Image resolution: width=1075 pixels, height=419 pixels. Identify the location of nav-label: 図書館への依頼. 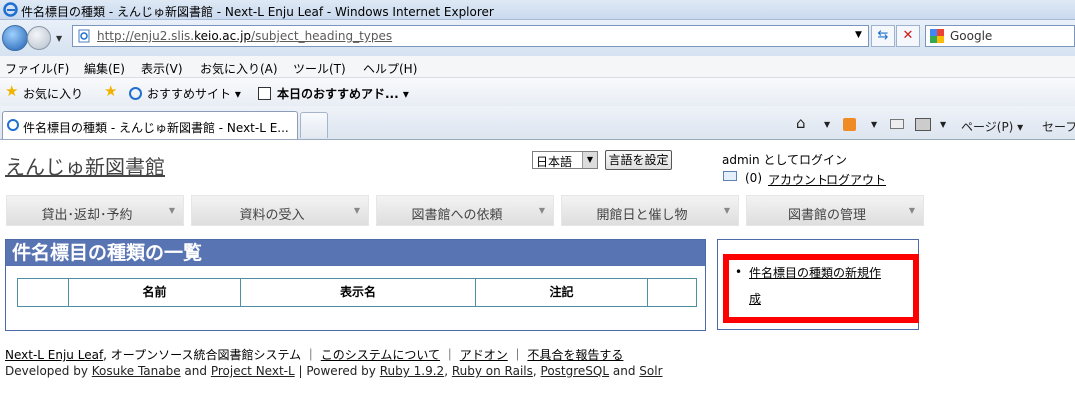
(457, 215).